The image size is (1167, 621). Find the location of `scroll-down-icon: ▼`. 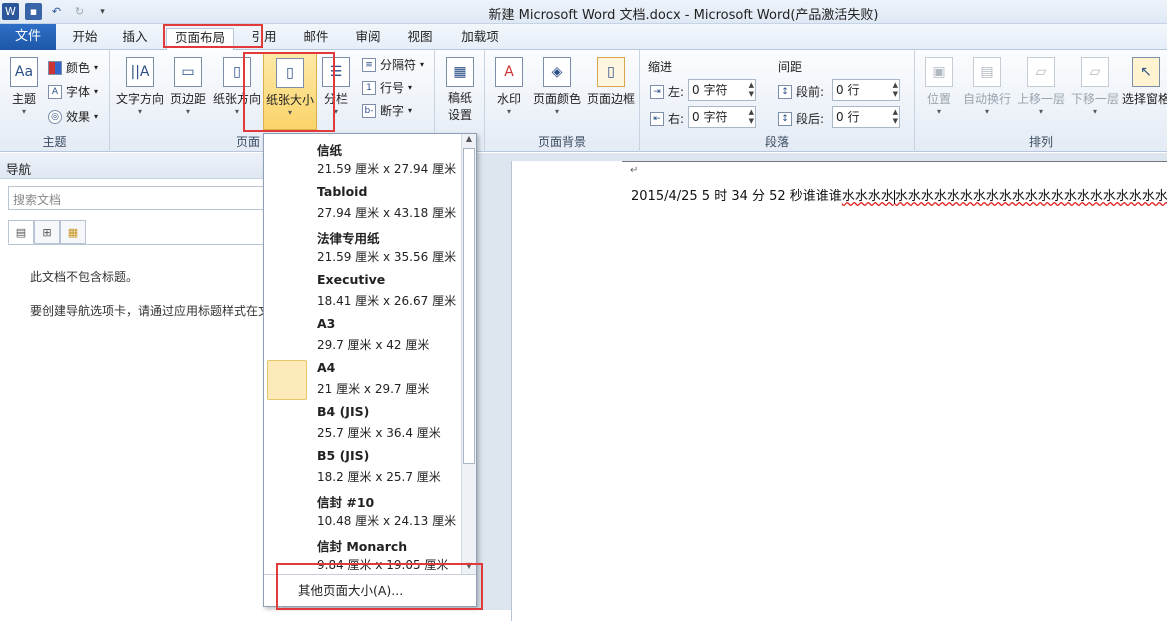

scroll-down-icon: ▼ is located at coordinates (469, 567).